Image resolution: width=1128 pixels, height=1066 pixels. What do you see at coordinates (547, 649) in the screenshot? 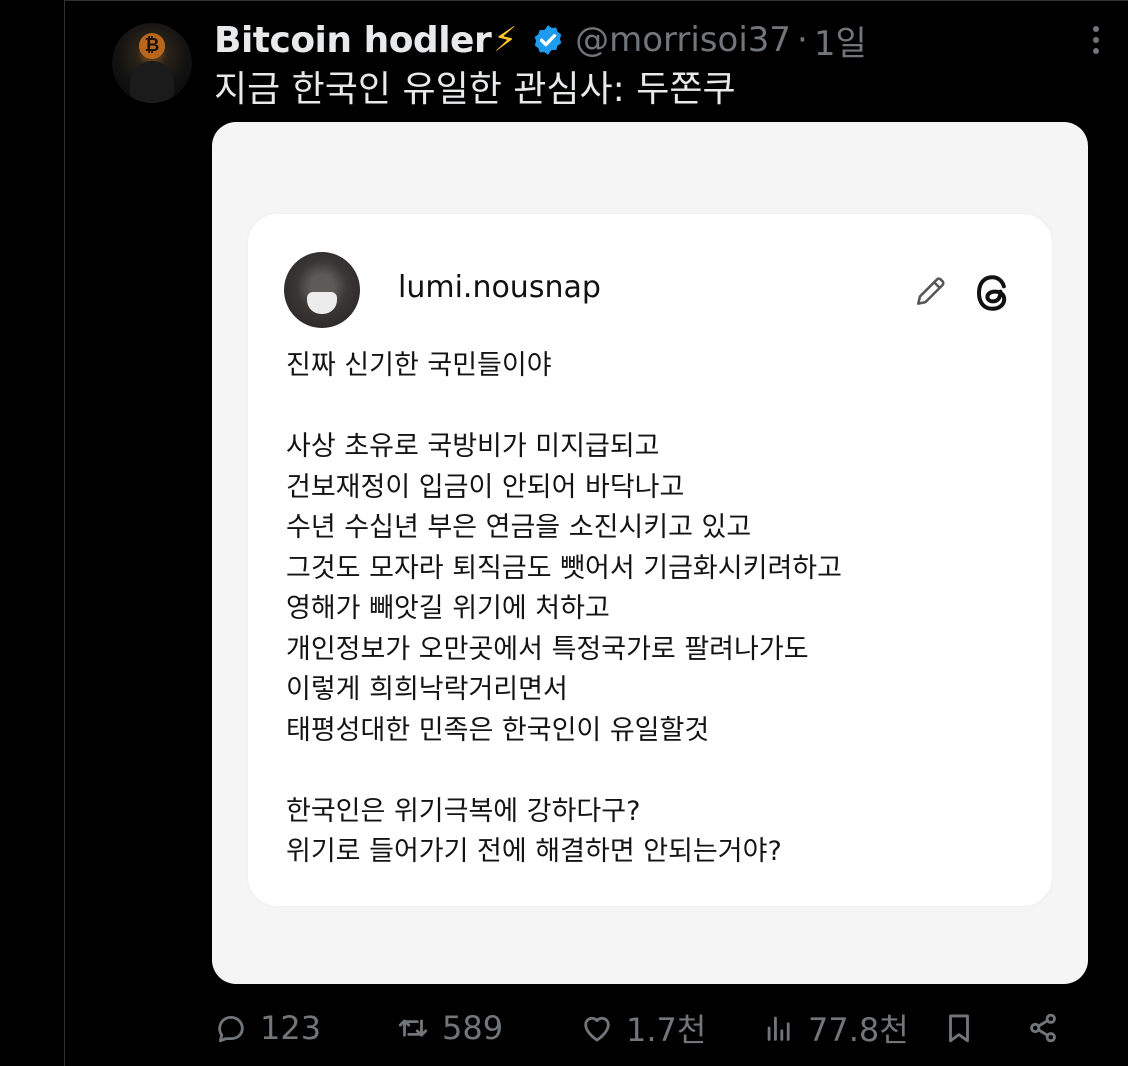
I see `card-line: 개인정보가 오만곳에서 특정국가로 팔려나가도` at bounding box center [547, 649].